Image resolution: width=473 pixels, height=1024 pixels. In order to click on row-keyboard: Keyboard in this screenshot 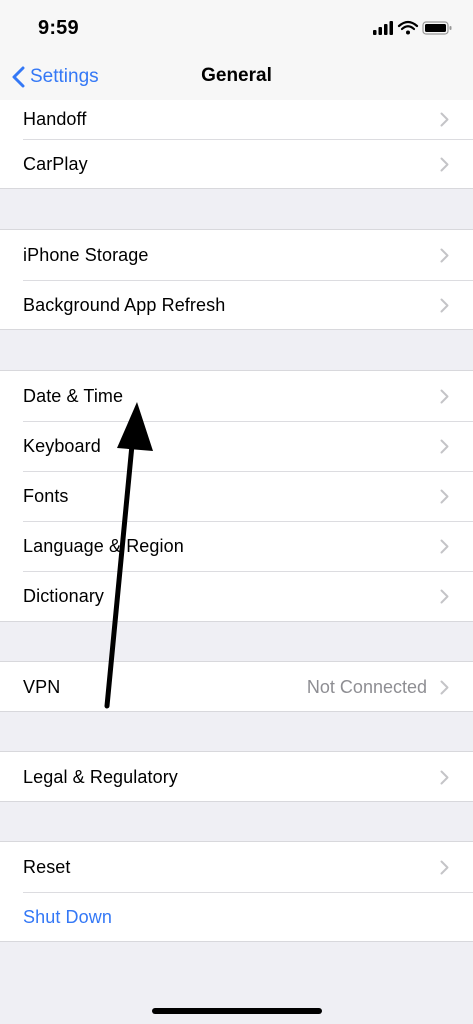, I will do `click(236, 446)`.